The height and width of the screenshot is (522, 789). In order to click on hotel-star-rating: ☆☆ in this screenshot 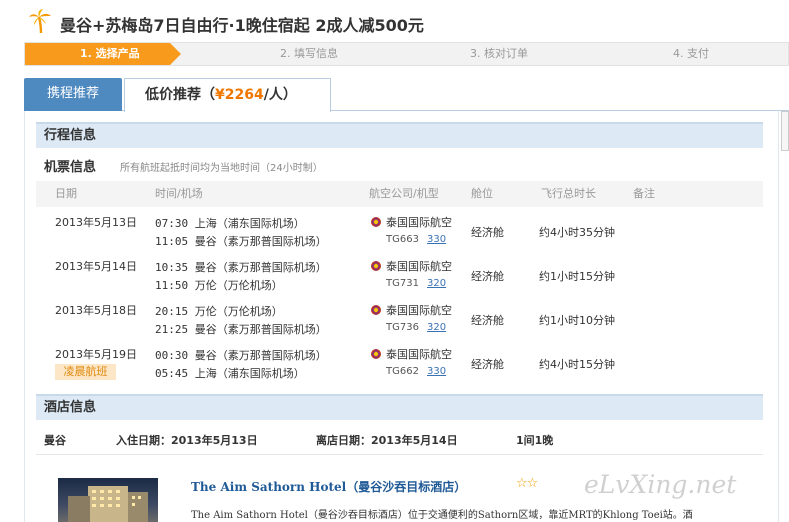, I will do `click(527, 483)`.